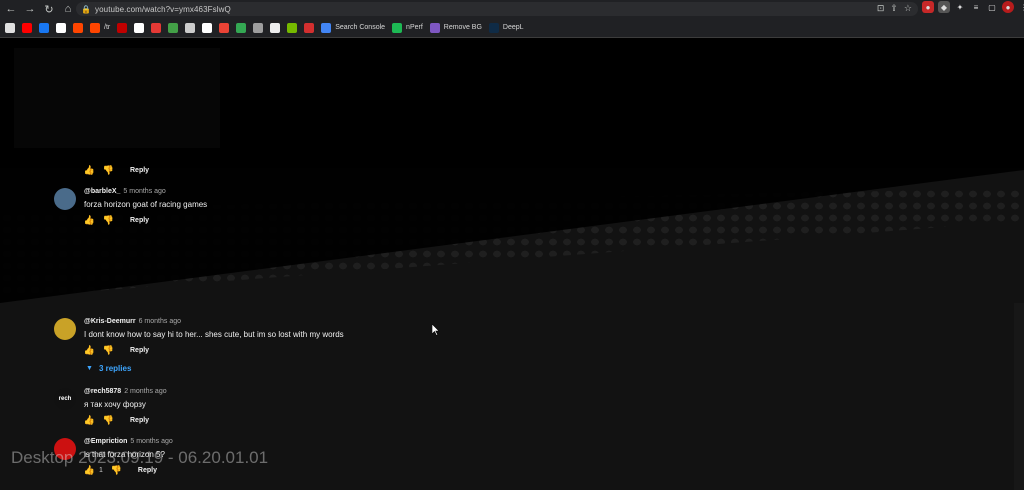 The image size is (1024, 490). What do you see at coordinates (960, 7) in the screenshot?
I see `extensions-puzzle-icon: ✦` at bounding box center [960, 7].